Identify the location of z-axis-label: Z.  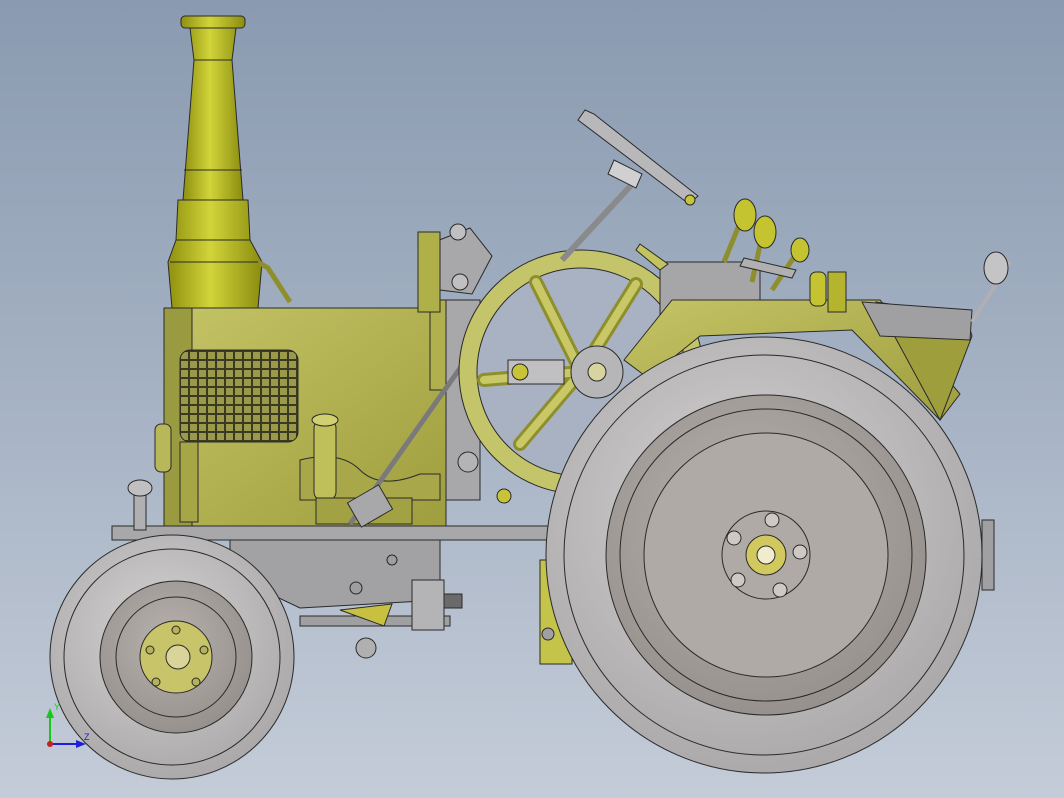
(87, 737).